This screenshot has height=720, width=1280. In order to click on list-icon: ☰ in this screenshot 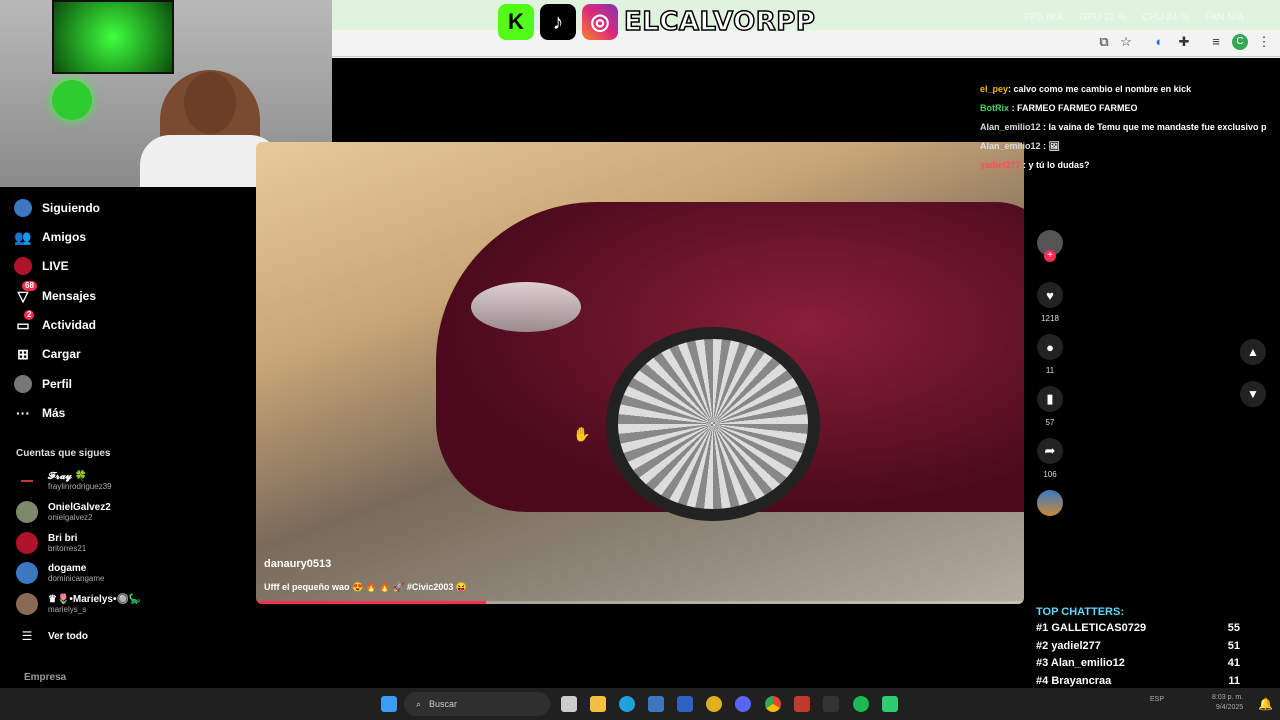, I will do `click(27, 636)`.